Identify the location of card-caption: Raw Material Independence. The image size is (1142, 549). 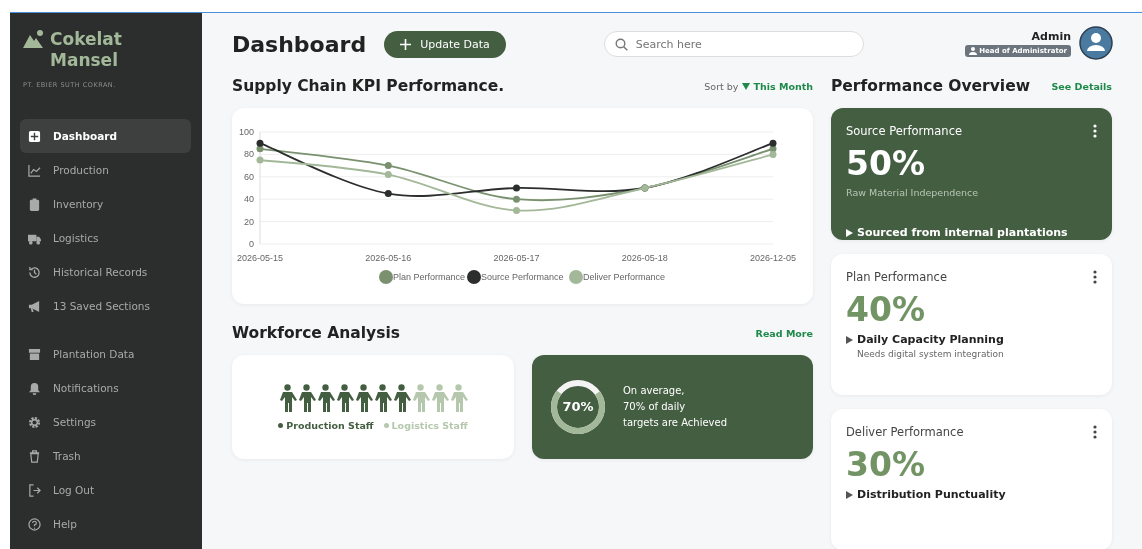
(913, 192).